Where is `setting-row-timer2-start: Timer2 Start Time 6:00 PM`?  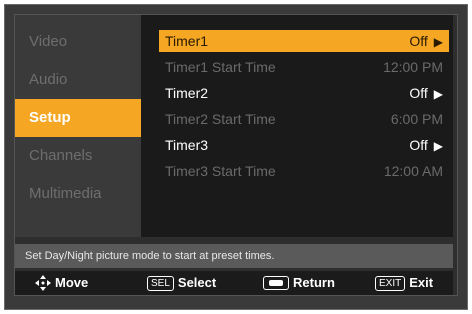
setting-row-timer2-start: Timer2 Start Time 6:00 PM is located at coordinates (304, 119).